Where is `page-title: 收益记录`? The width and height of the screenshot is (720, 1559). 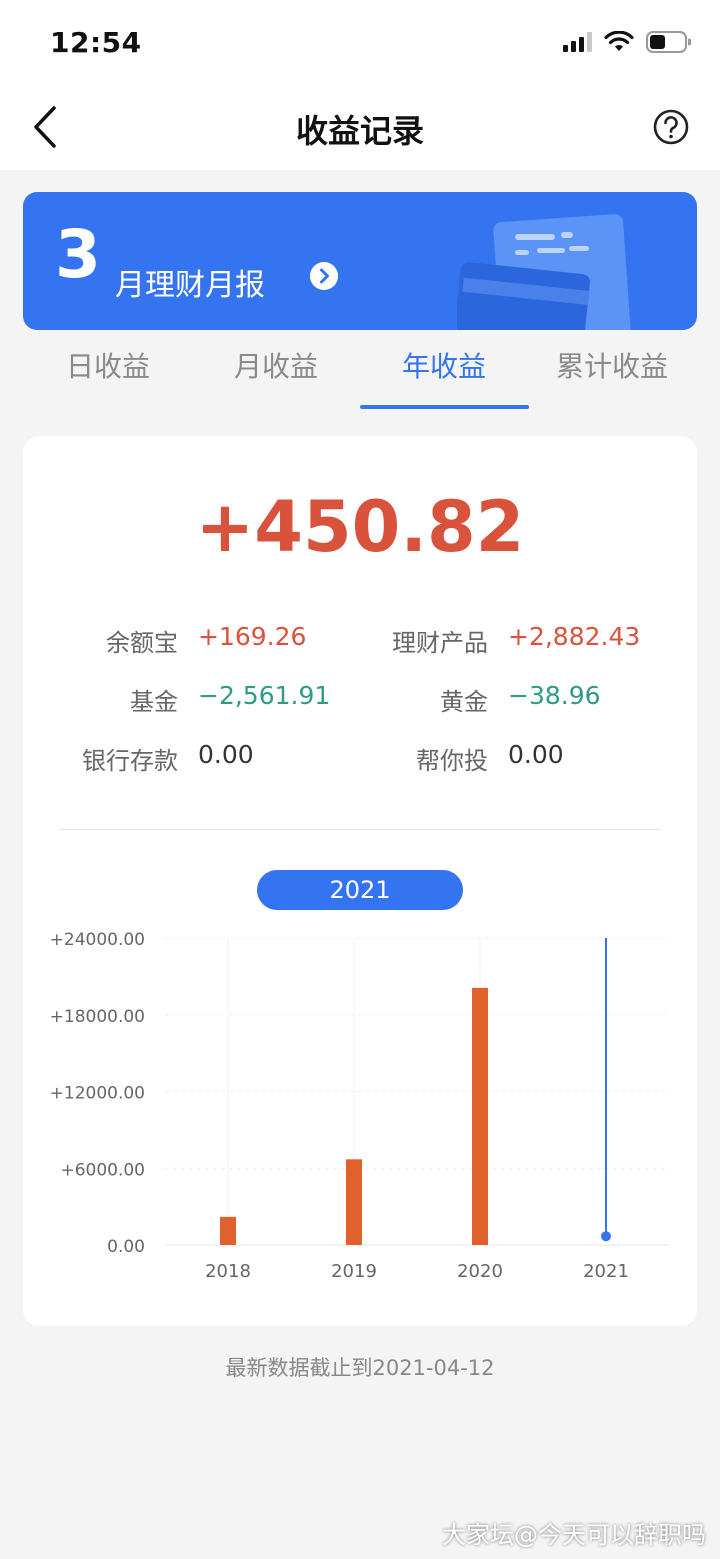 page-title: 收益记录 is located at coordinates (359, 131).